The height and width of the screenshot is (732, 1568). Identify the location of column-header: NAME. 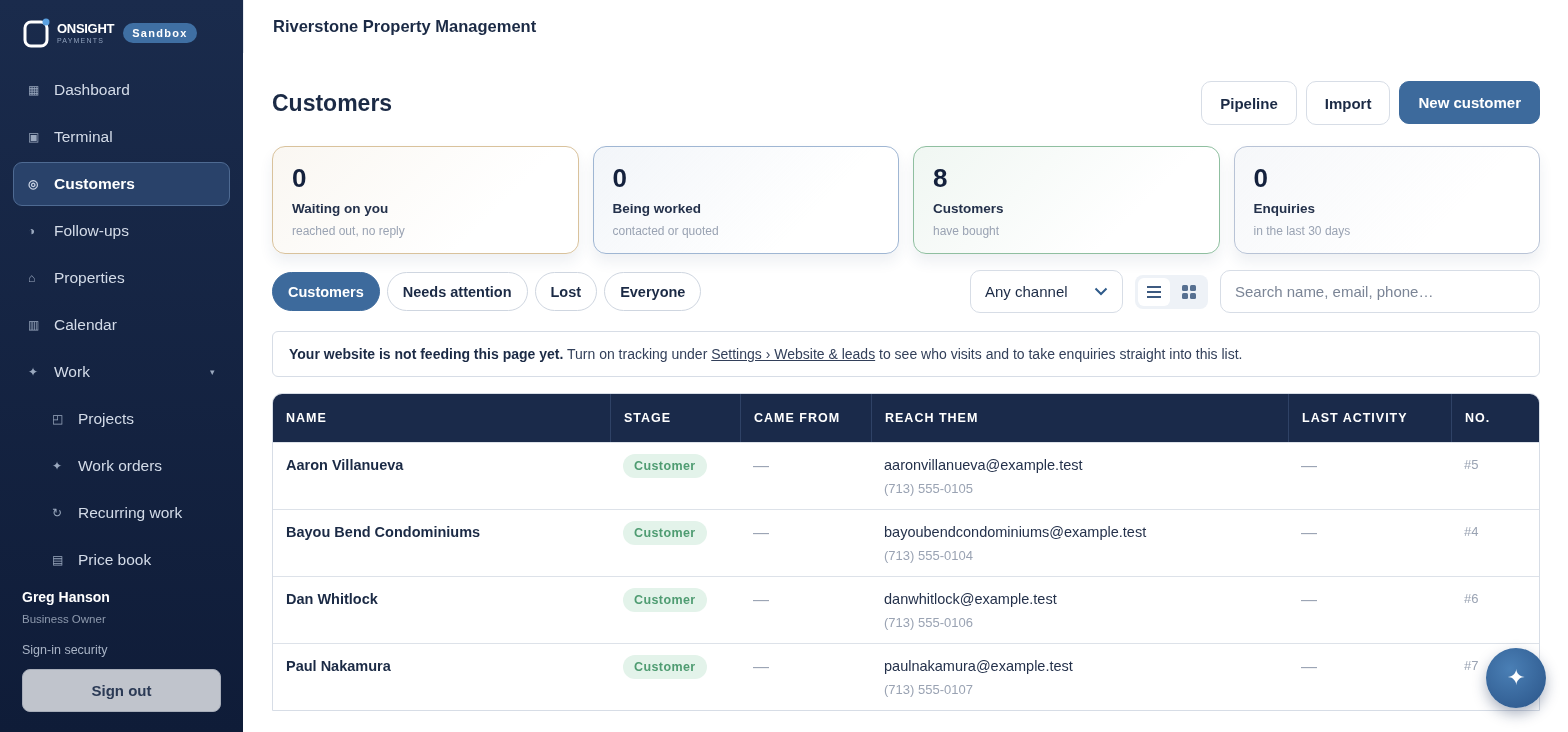
(441, 418).